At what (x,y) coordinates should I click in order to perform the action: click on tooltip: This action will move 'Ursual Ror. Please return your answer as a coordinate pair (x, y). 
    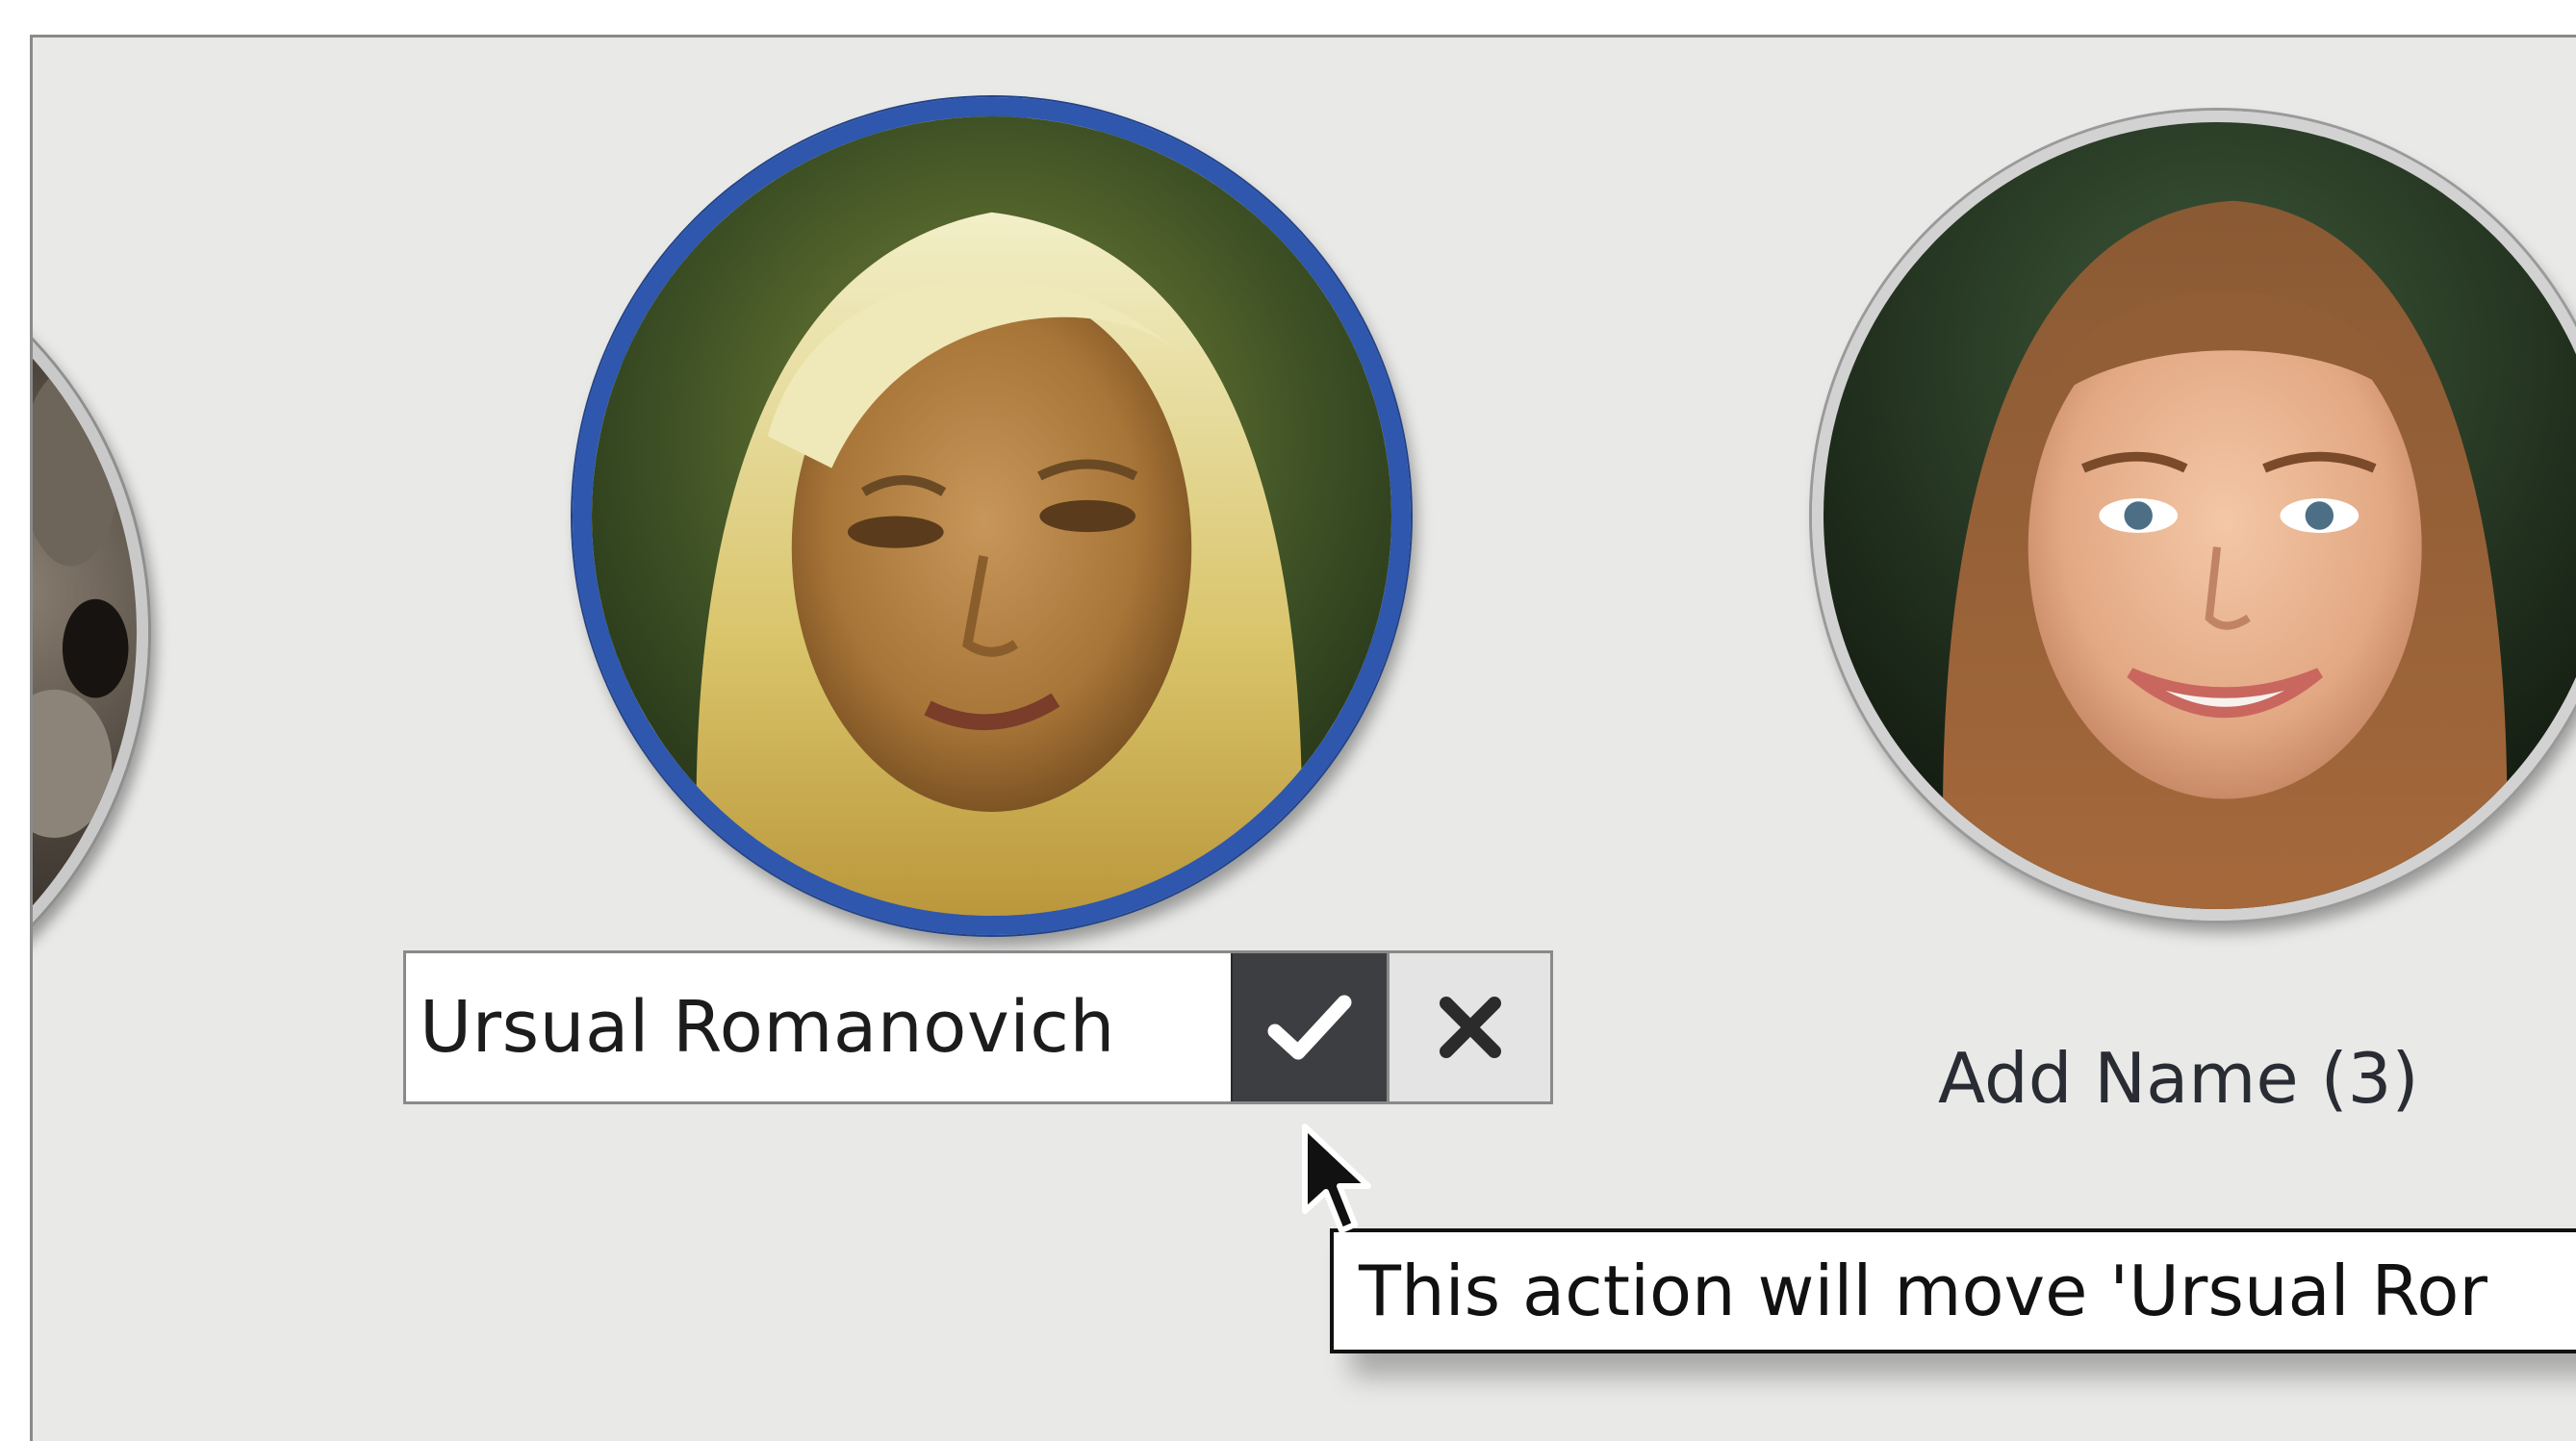
    Looking at the image, I should click on (1953, 1290).